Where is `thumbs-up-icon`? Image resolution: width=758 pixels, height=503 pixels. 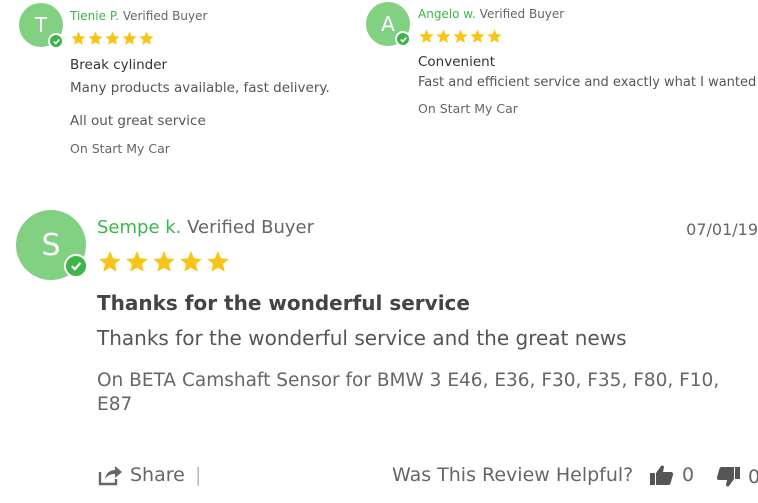
thumbs-up-icon is located at coordinates (662, 475).